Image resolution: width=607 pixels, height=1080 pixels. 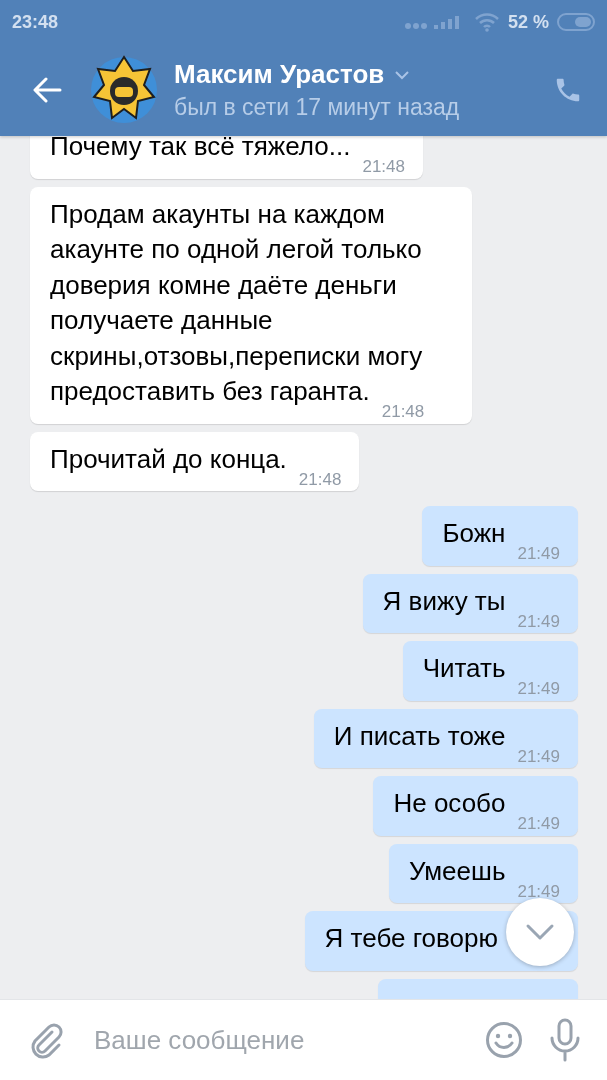 What do you see at coordinates (565, 1040) in the screenshot?
I see `microphone-icon` at bounding box center [565, 1040].